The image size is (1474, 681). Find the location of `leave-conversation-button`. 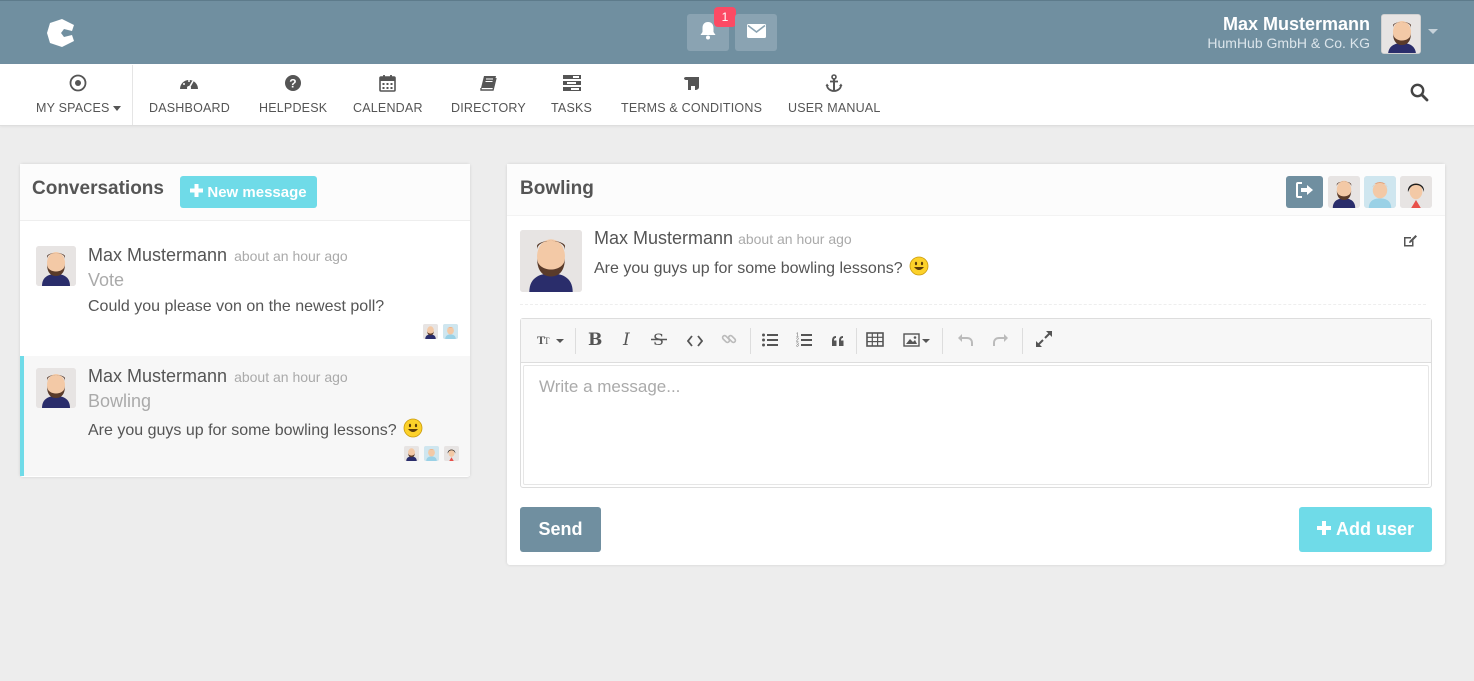

leave-conversation-button is located at coordinates (1304, 192).